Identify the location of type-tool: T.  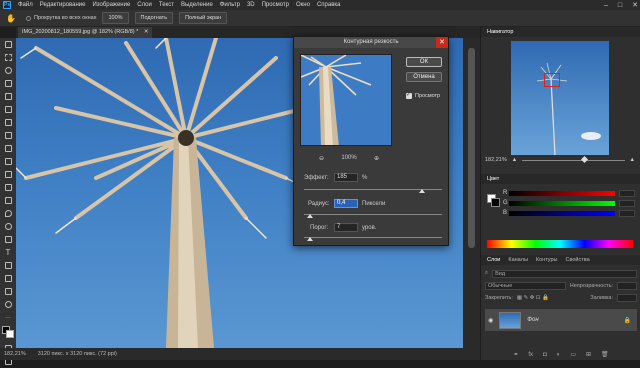
(8, 252).